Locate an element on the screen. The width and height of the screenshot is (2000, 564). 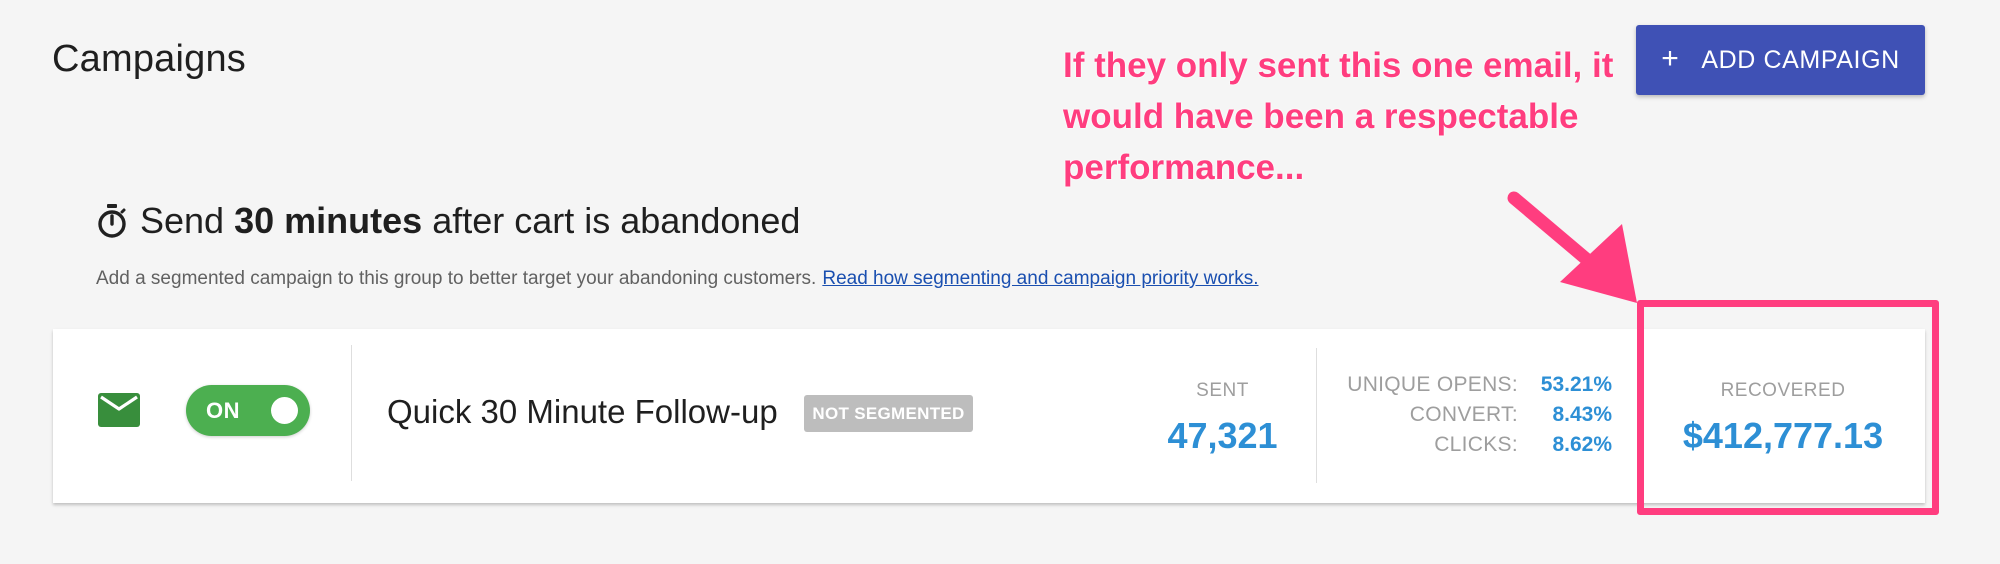
campaign-toggle: ON is located at coordinates (248, 410).